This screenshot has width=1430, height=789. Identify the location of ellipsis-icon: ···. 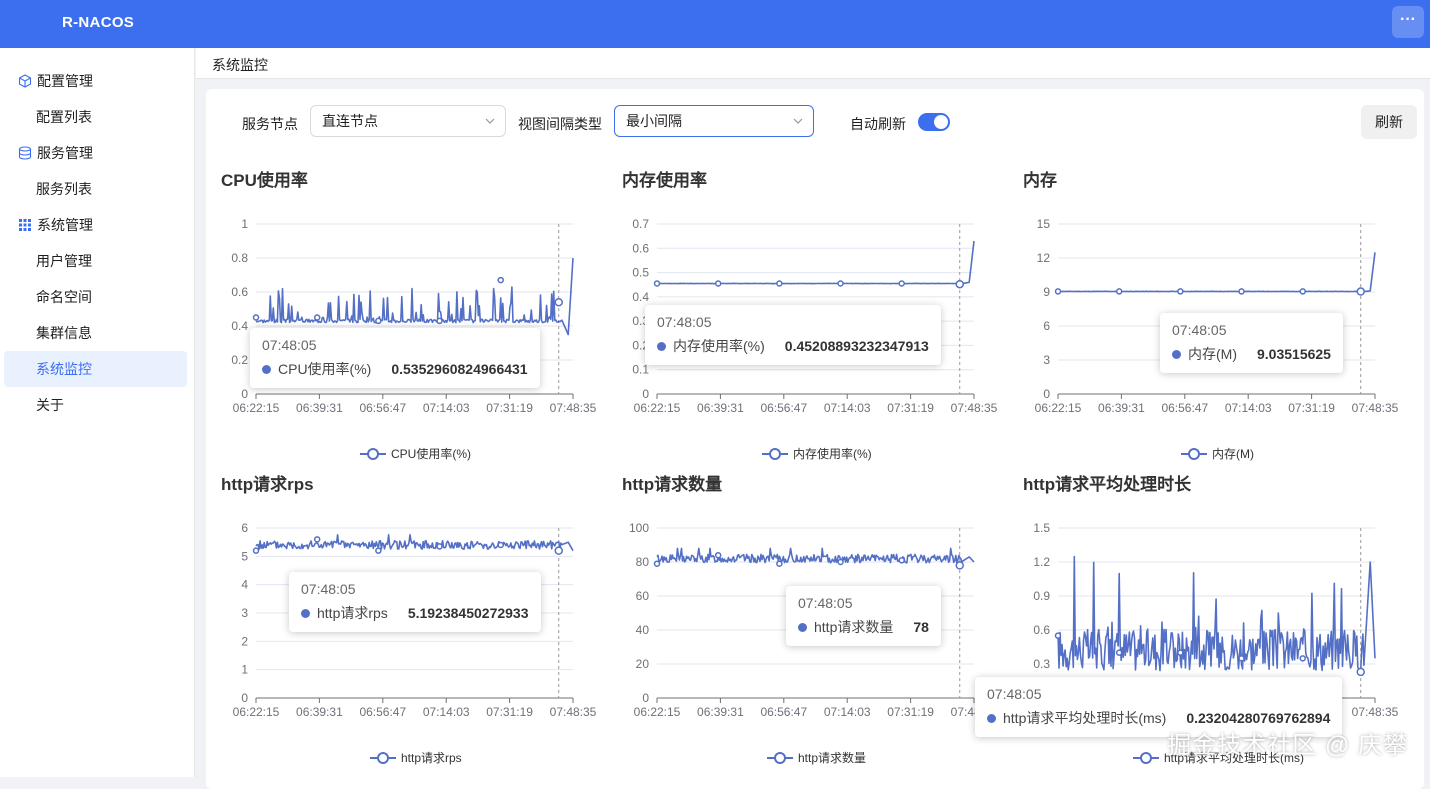
(1408, 19).